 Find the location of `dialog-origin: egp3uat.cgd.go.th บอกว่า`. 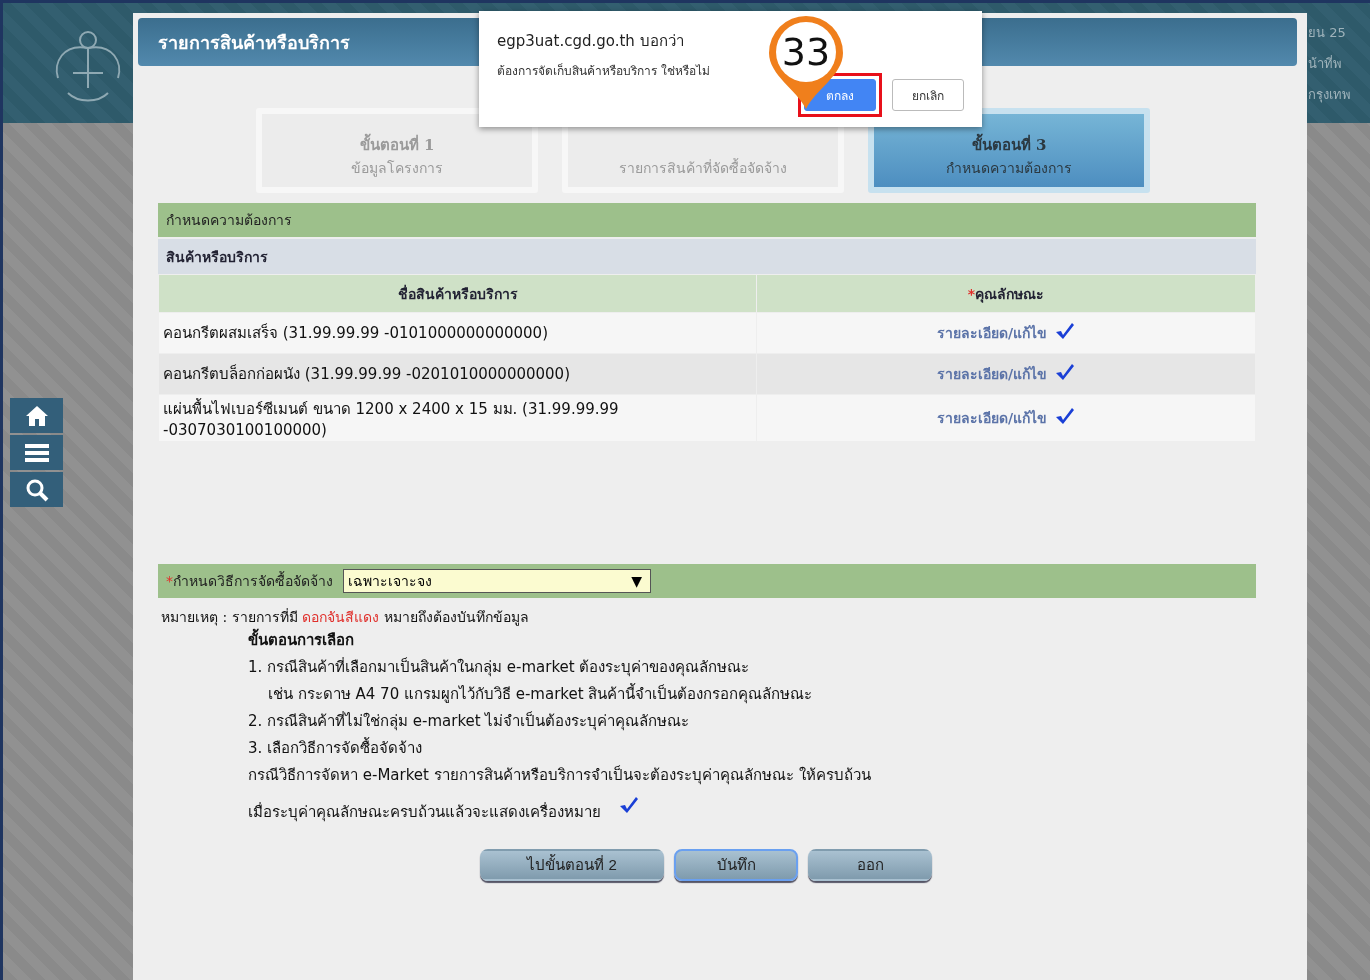

dialog-origin: egp3uat.cgd.go.th บอกว่า is located at coordinates (590, 41).